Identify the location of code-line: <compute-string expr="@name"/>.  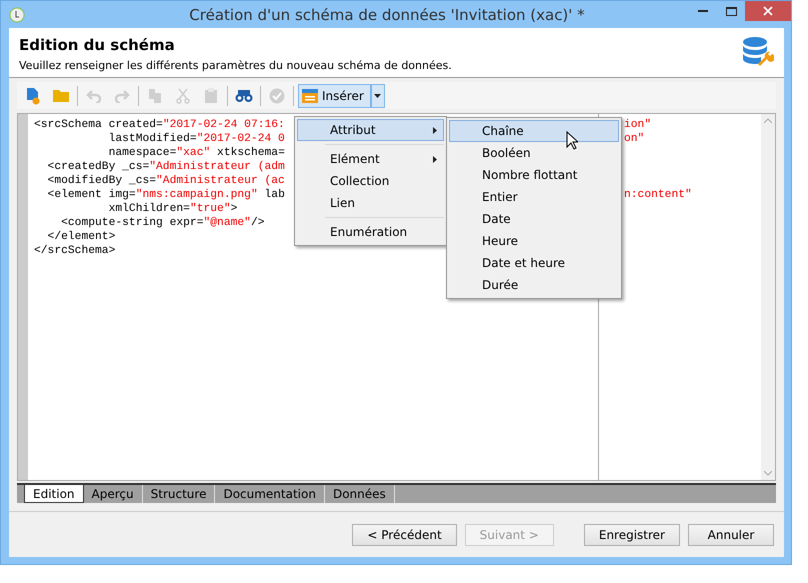
(162, 223).